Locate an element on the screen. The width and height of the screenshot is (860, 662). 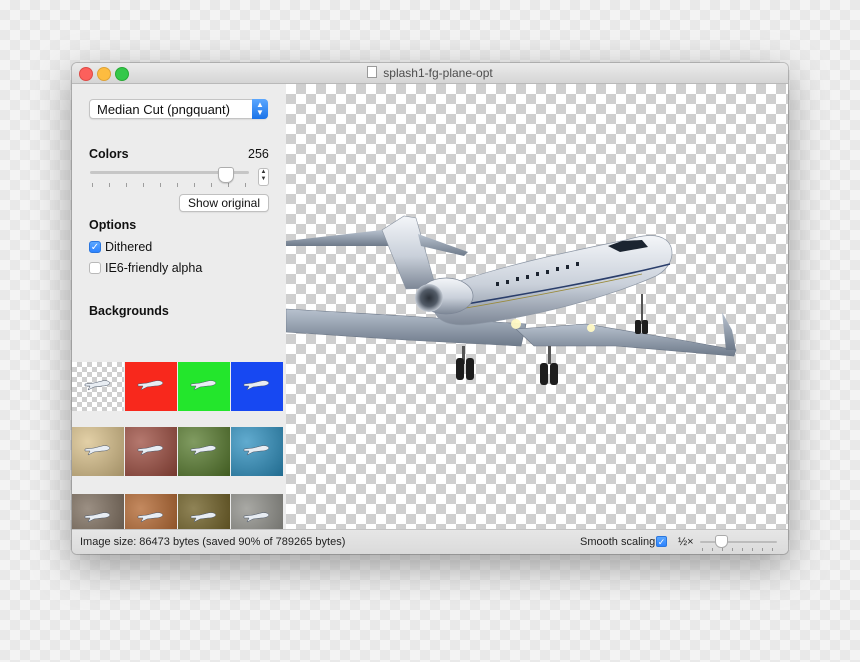
window-title: splash1-fg-plane-opt is located at coordinates (430, 73).